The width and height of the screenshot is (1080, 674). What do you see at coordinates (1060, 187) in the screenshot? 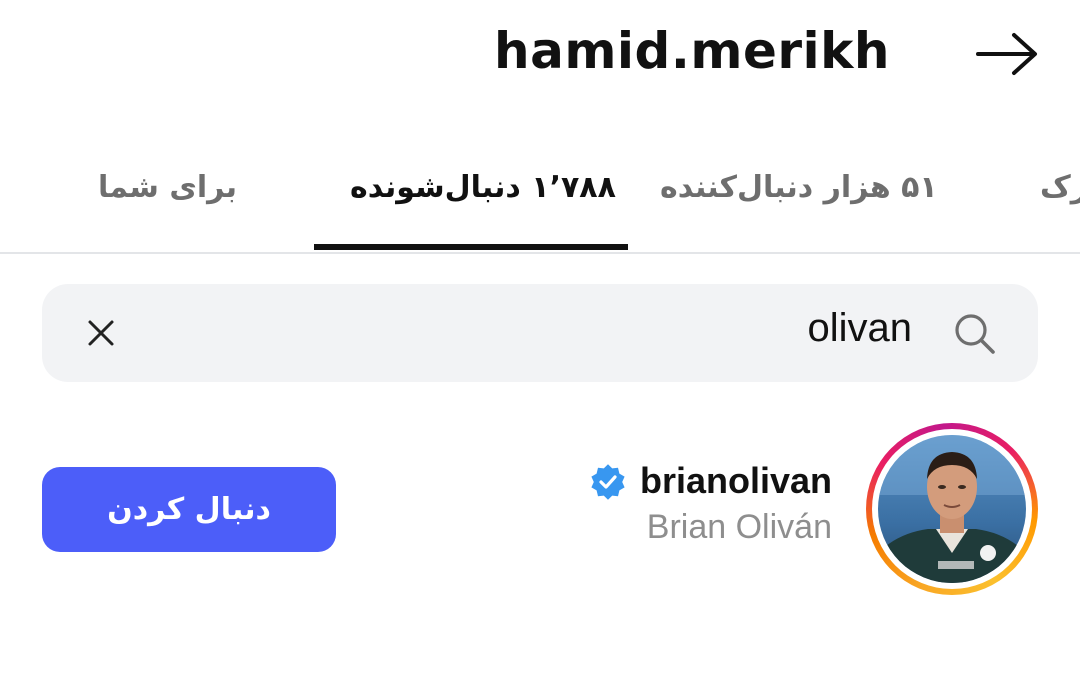
I see `tab-partial: رک` at bounding box center [1060, 187].